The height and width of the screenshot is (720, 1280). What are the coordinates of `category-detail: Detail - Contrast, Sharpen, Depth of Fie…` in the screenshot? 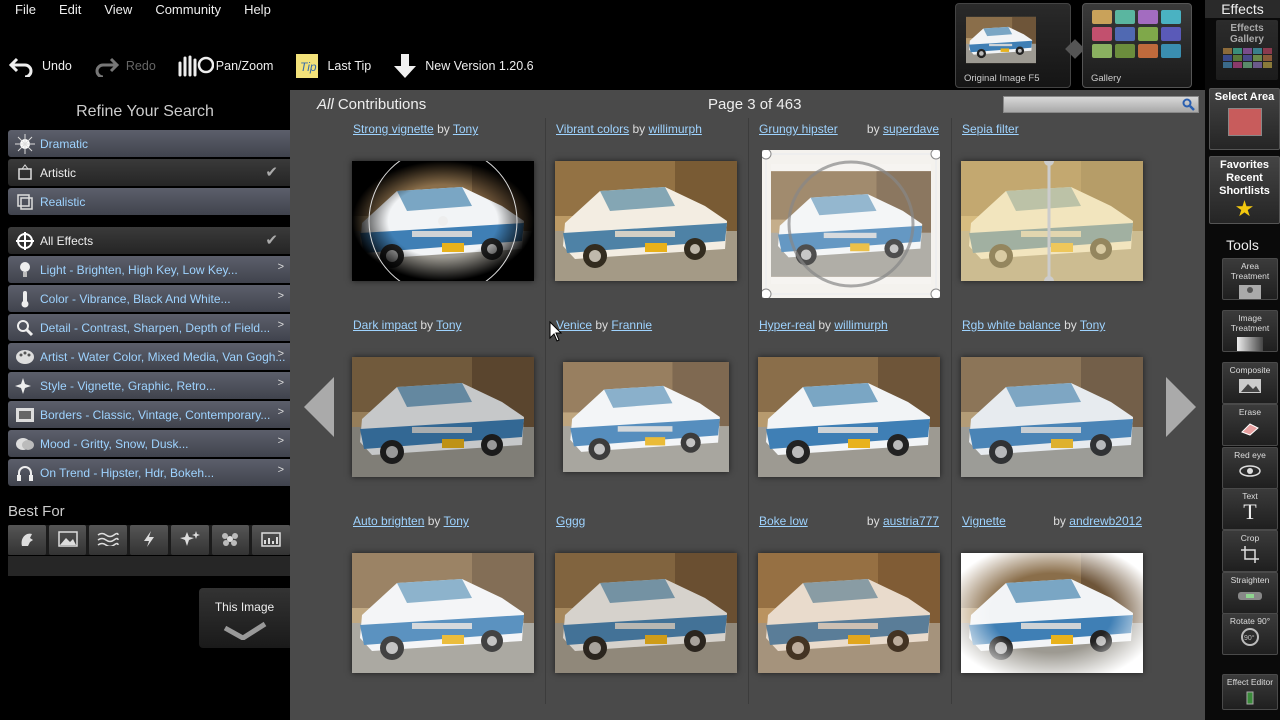 It's located at (149, 327).